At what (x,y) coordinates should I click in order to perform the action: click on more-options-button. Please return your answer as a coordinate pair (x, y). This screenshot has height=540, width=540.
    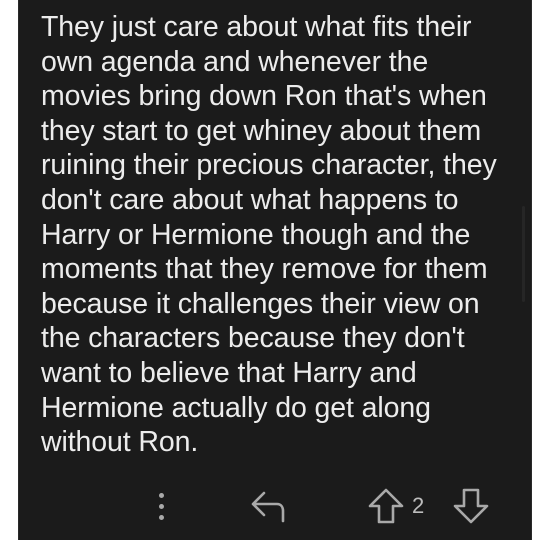
    Looking at the image, I should click on (161, 506).